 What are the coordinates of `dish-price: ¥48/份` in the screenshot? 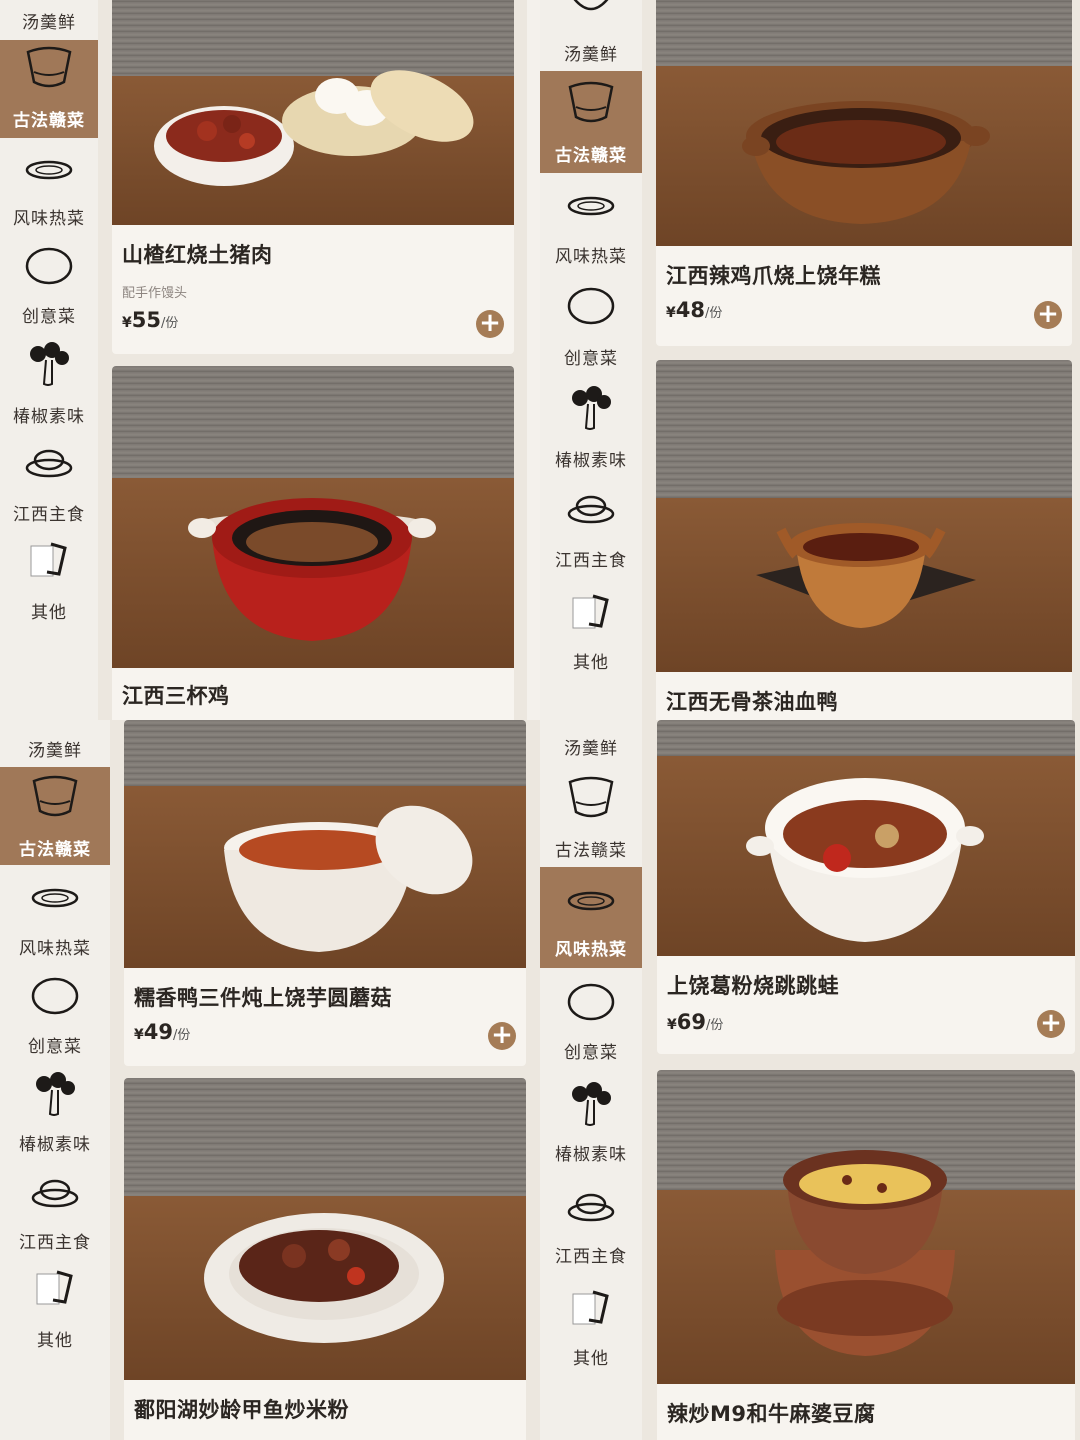 It's located at (694, 310).